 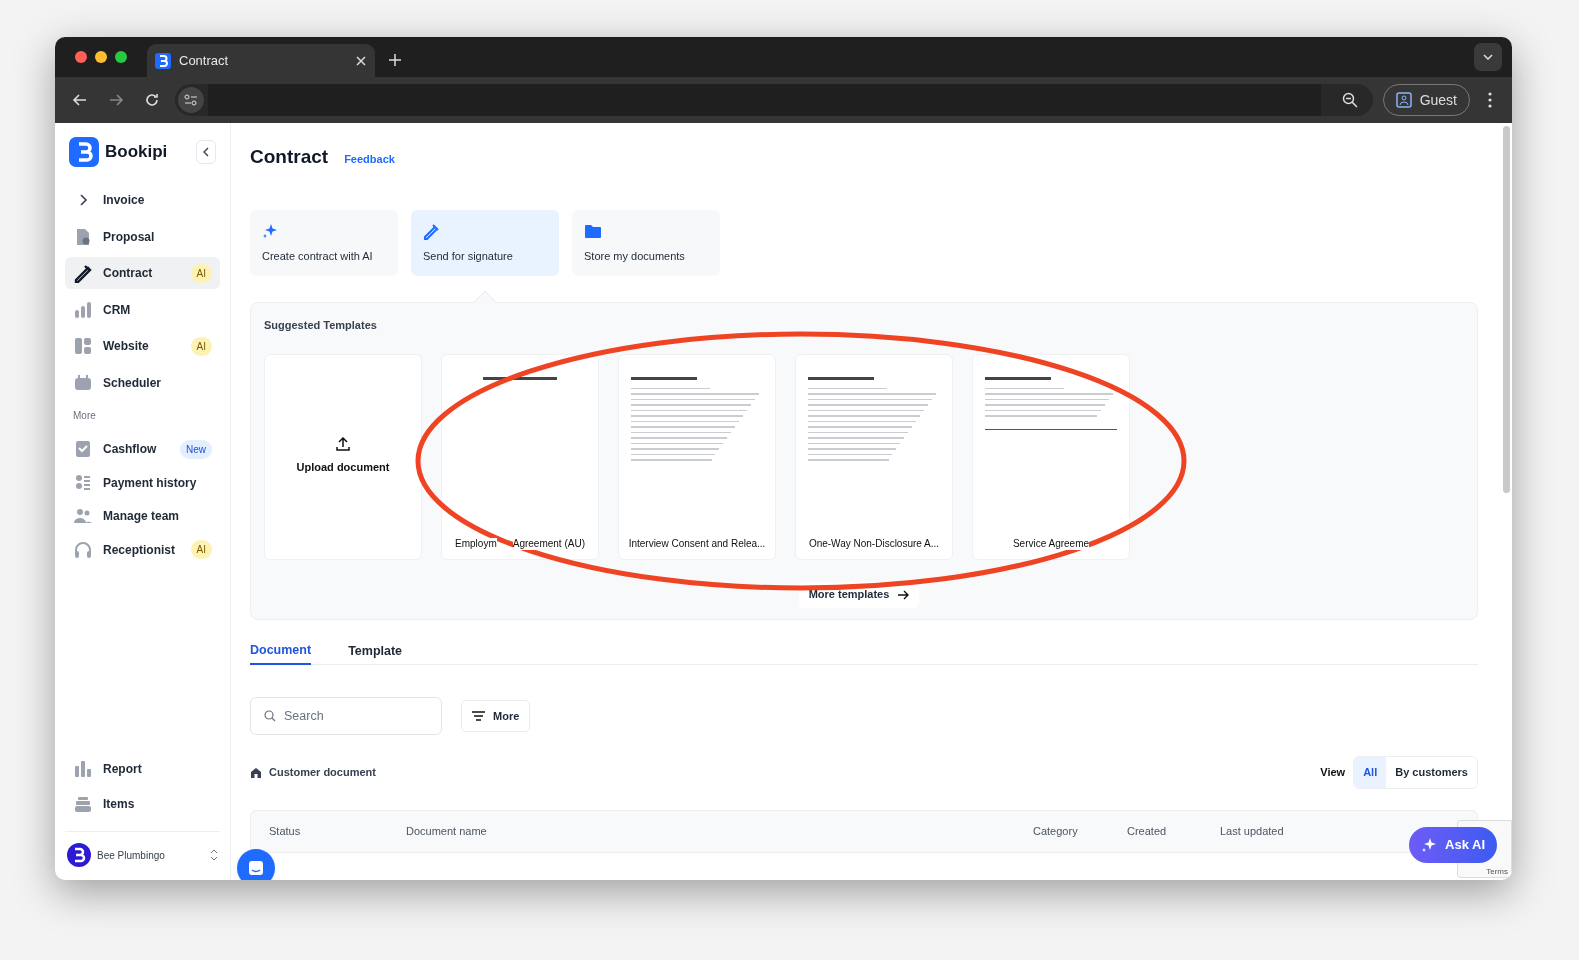 What do you see at coordinates (142, 549) in the screenshot?
I see `sidebar-item: Receptionist AI` at bounding box center [142, 549].